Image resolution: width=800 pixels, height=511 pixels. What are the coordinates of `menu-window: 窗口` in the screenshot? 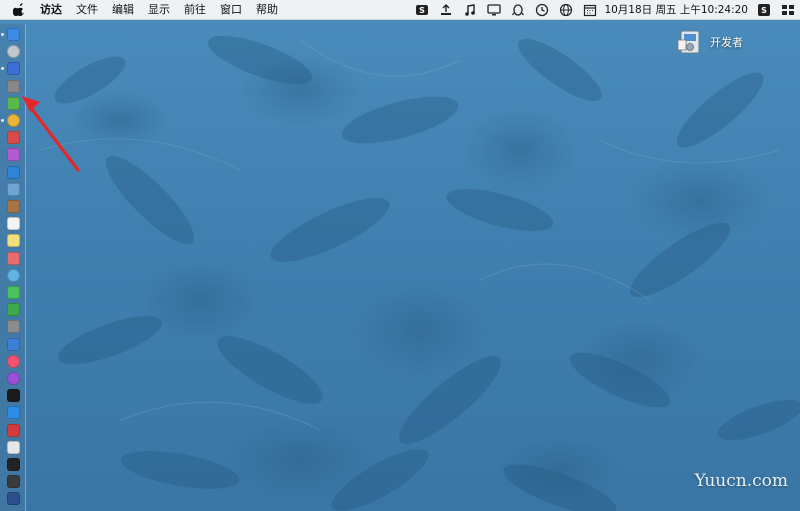 It's located at (231, 10).